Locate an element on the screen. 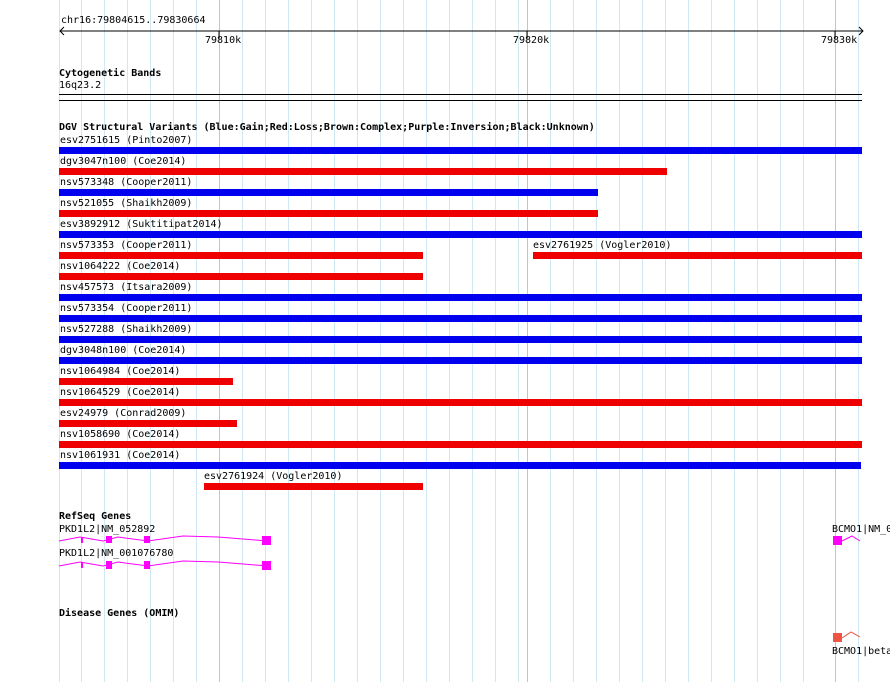  cytoband-label: 16q23.2 is located at coordinates (80, 86).